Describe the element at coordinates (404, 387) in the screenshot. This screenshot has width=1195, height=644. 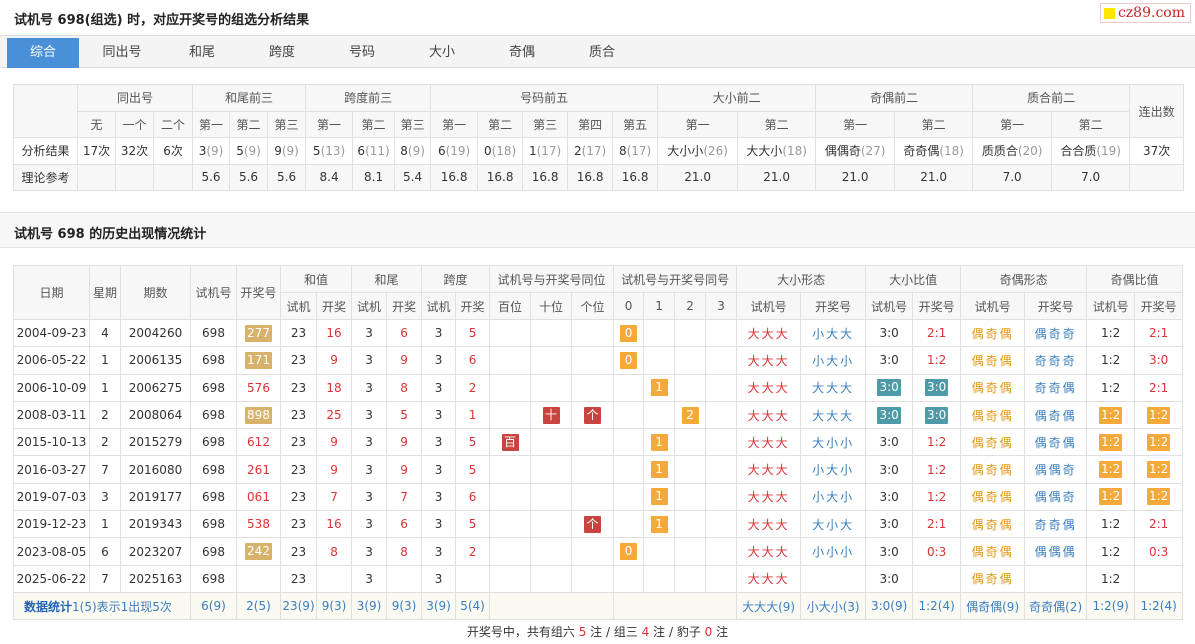
I see `tail-draw-cell-text: 8` at that location.